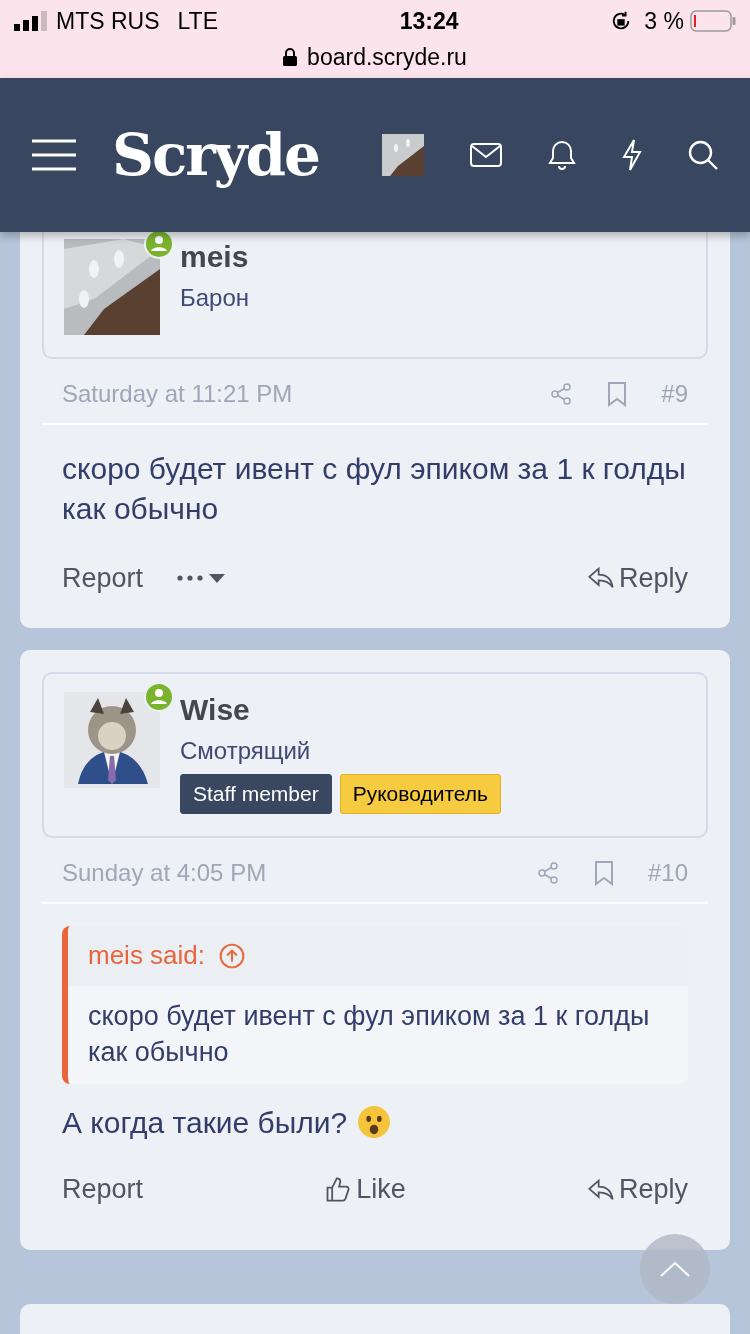  I want to click on user-title: Смотрящий, so click(246, 751).